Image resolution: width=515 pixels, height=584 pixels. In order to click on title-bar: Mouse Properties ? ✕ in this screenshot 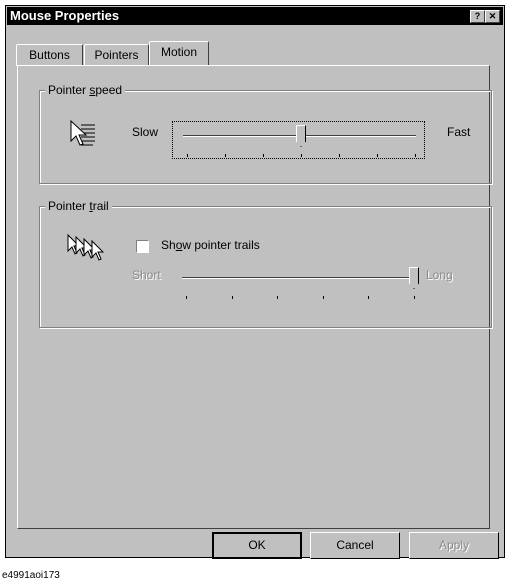, I will do `click(255, 16)`.